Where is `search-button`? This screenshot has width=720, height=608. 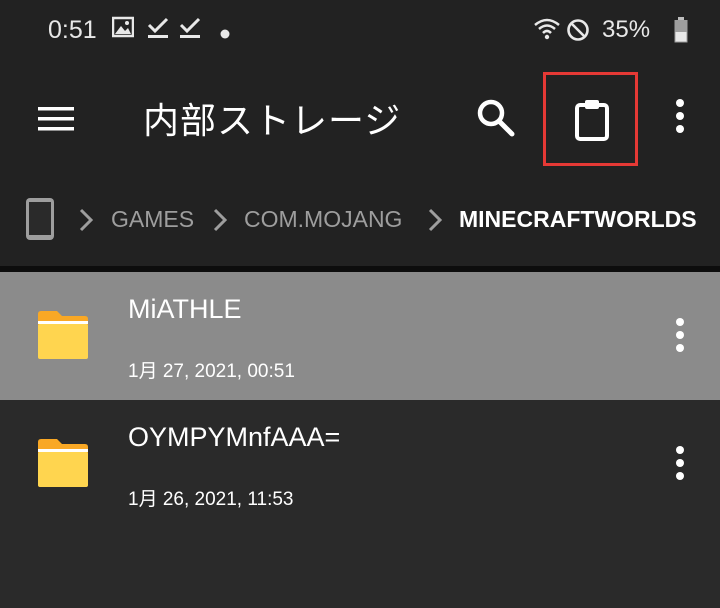 search-button is located at coordinates (496, 118).